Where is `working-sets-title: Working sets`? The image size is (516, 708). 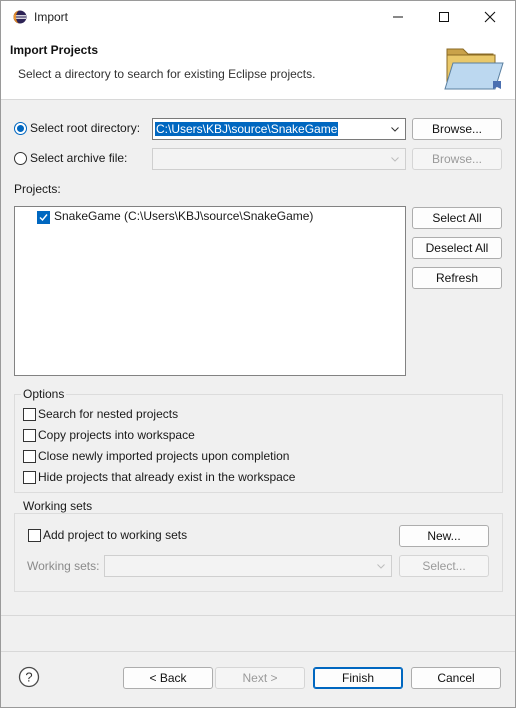 working-sets-title: Working sets is located at coordinates (58, 506).